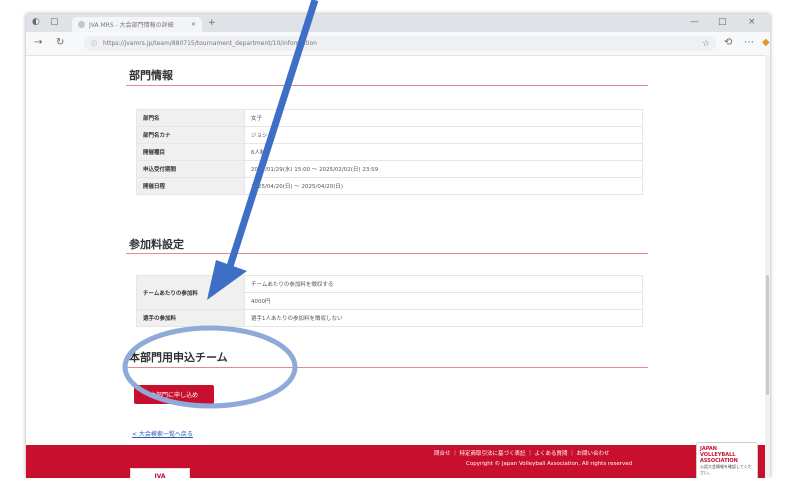 Image resolution: width=793 pixels, height=478 pixels. What do you see at coordinates (227, 280) in the screenshot?
I see `pointer-arrowhead-icon` at bounding box center [227, 280].